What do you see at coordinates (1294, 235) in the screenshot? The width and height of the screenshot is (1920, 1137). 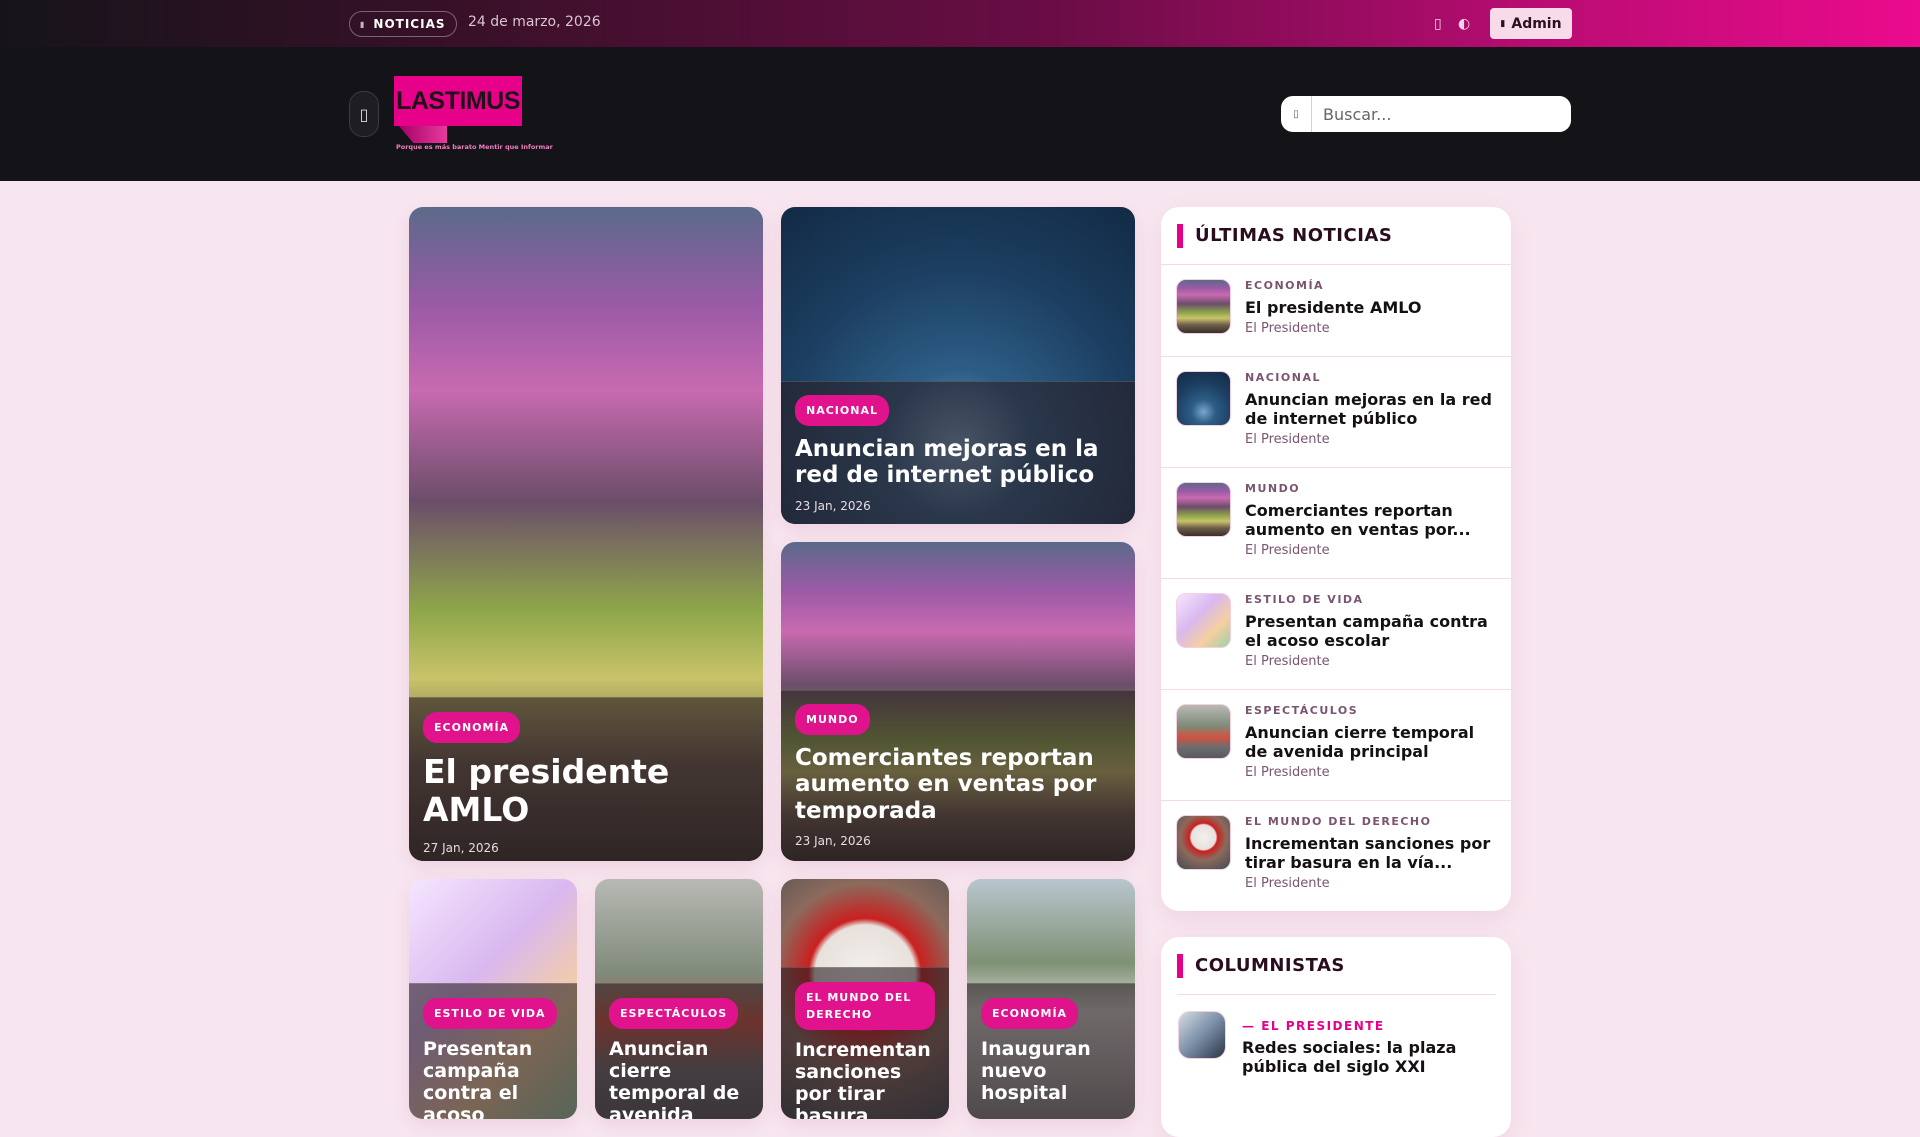 I see `heading-text: ÚLTIMAS NOTICIAS` at bounding box center [1294, 235].